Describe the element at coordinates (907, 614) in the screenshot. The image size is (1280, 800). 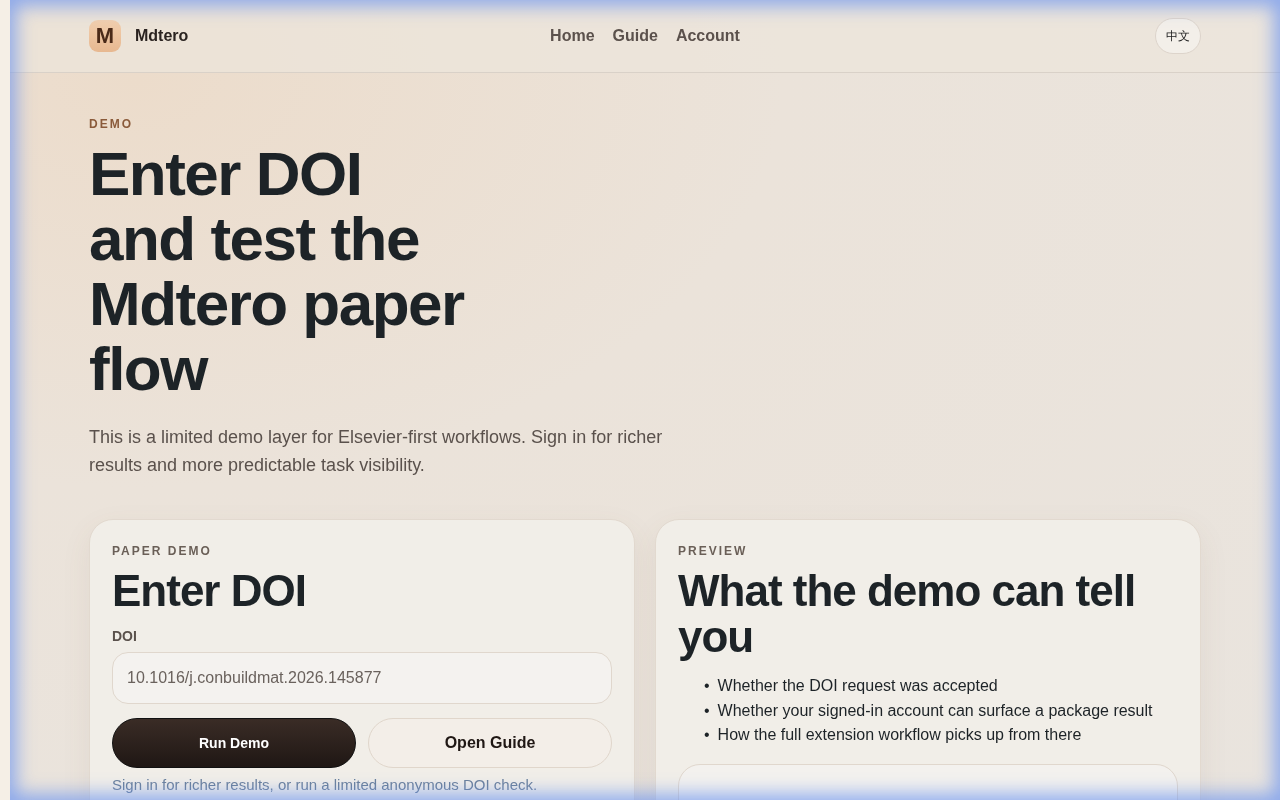
I see `card-title: What the demo can tell you` at that location.